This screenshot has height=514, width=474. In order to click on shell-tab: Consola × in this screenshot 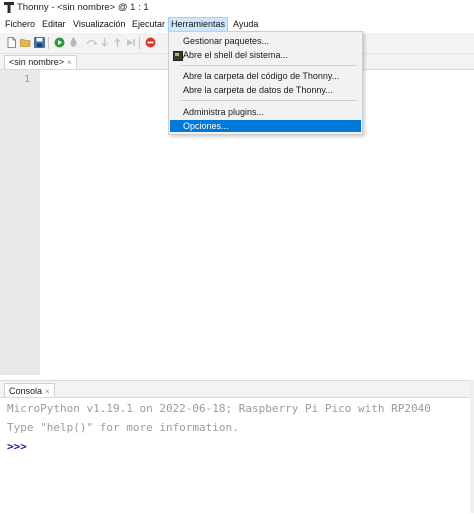, I will do `click(29, 390)`.